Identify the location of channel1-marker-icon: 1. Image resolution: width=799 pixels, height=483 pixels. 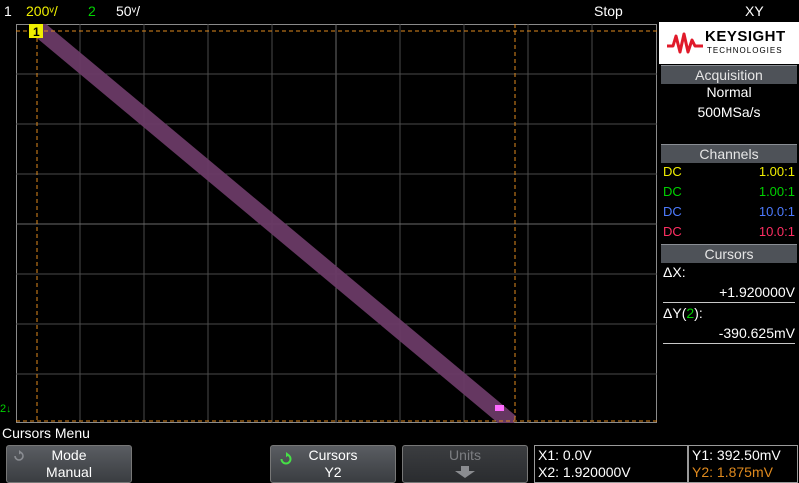
(36, 31).